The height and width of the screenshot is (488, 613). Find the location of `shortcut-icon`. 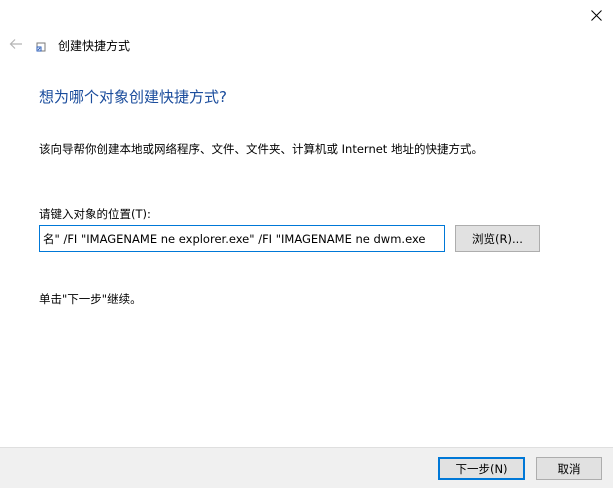

shortcut-icon is located at coordinates (41, 47).